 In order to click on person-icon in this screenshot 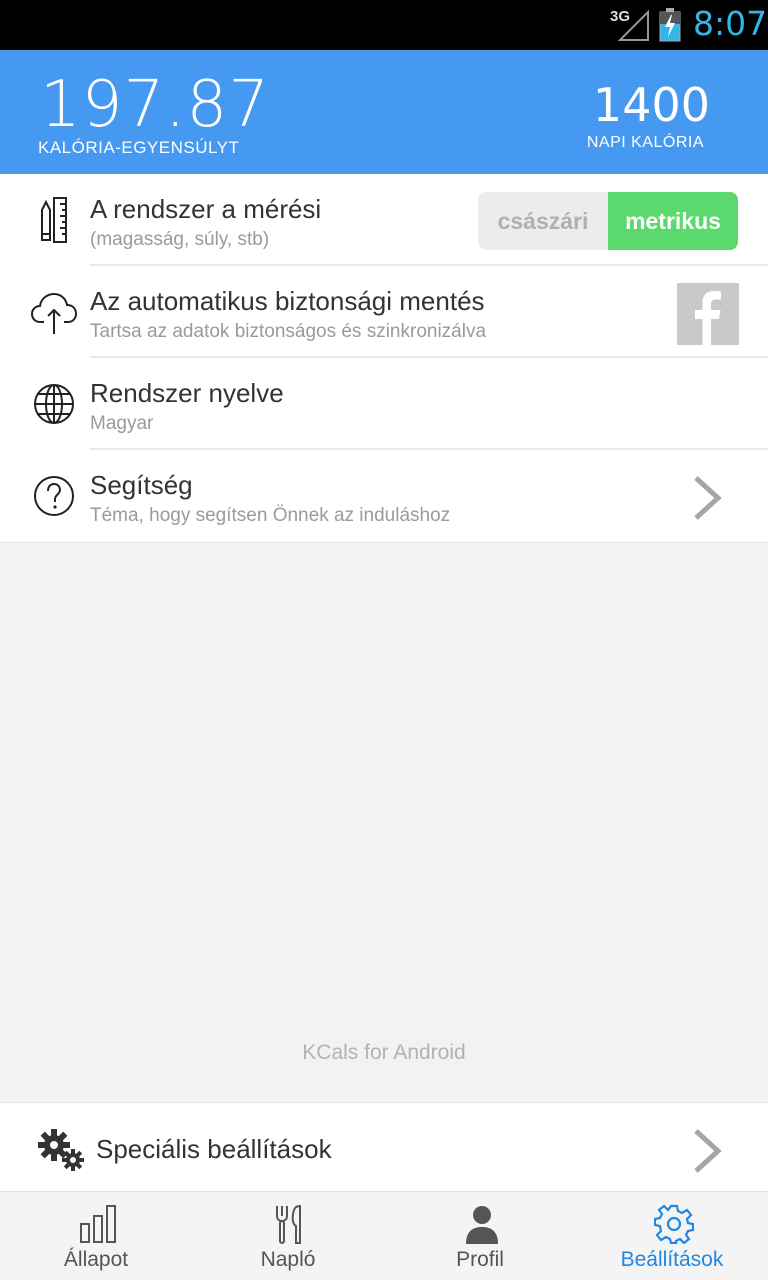, I will do `click(482, 1225)`.